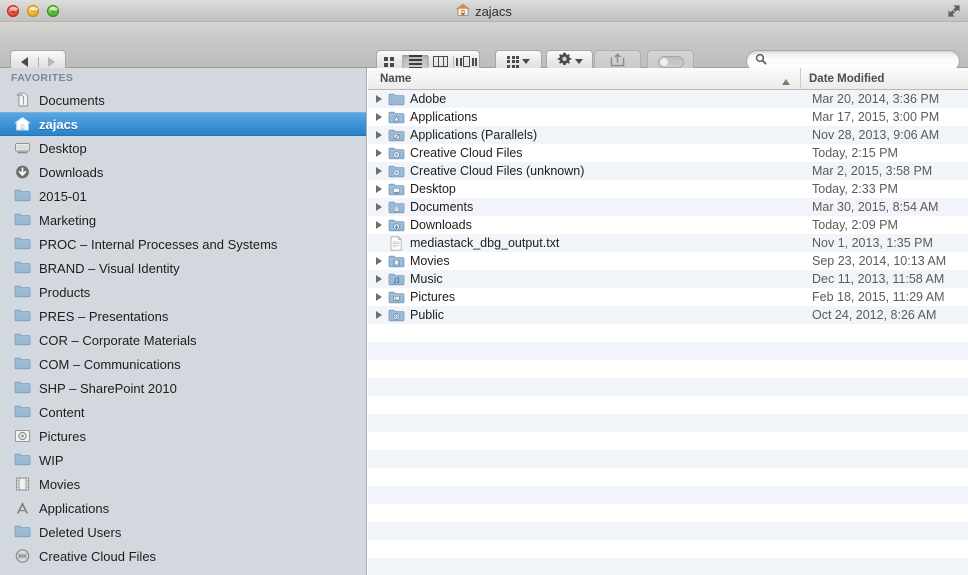 This screenshot has height=575, width=968. I want to click on table-row: Public Oct 24, 2012, 8:26 AM, so click(668, 315).